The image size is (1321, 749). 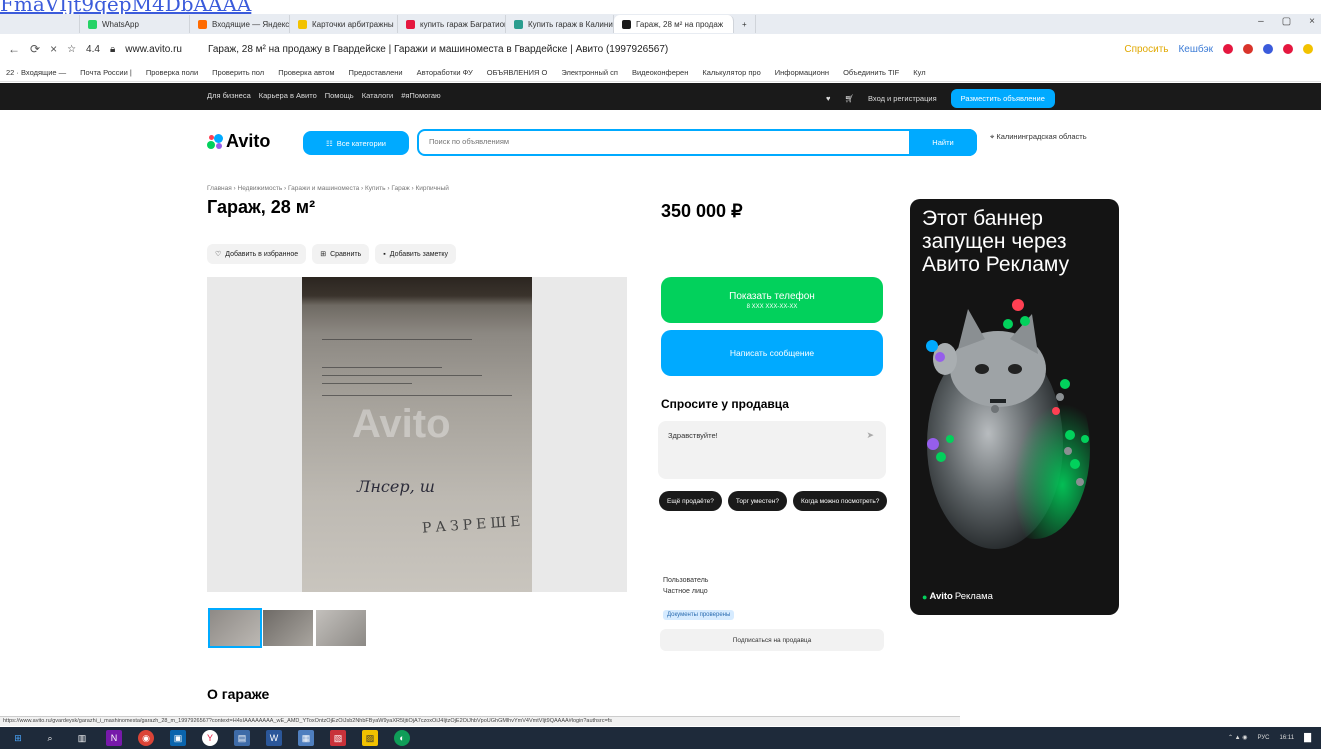 I want to click on add-favorite-button: ♡ Добавить в избранное, so click(x=257, y=254).